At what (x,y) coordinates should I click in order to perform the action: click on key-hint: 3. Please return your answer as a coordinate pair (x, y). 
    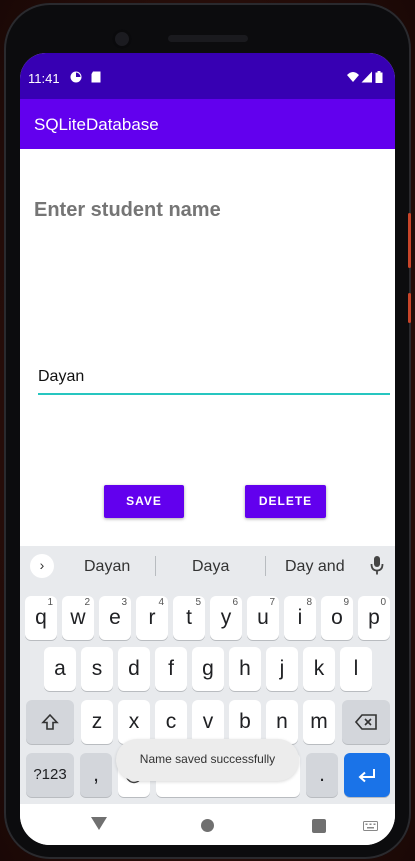
    Looking at the image, I should click on (124, 602).